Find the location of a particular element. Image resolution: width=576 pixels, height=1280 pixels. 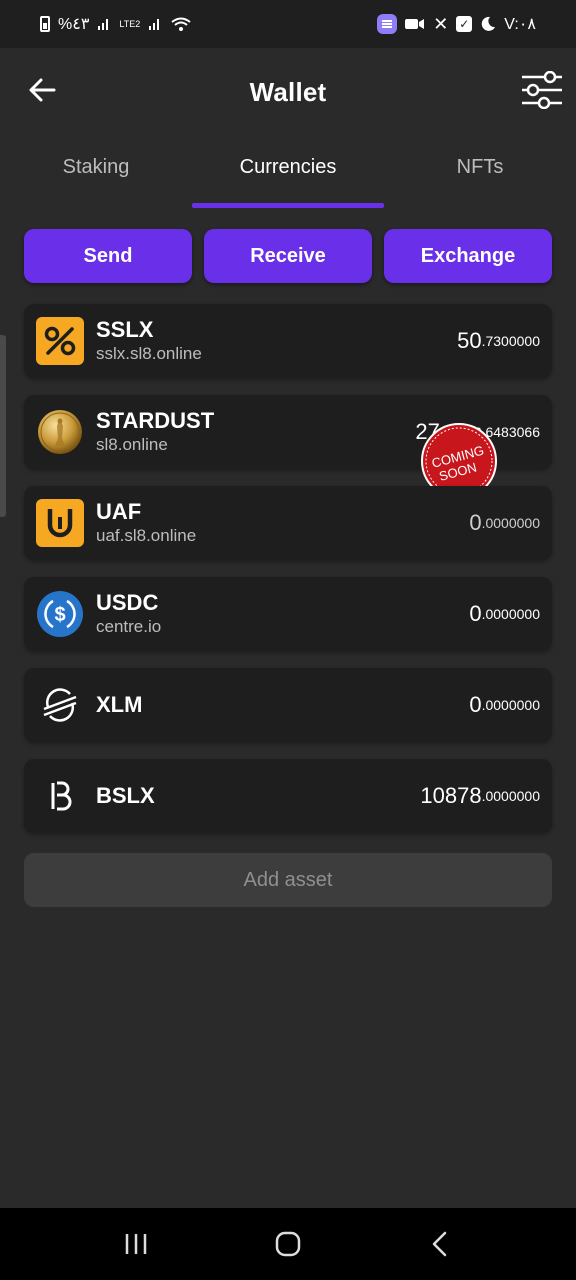

asset-row-uaf: UAF uaf.sl8.online 0.0000000 is located at coordinates (288, 523).